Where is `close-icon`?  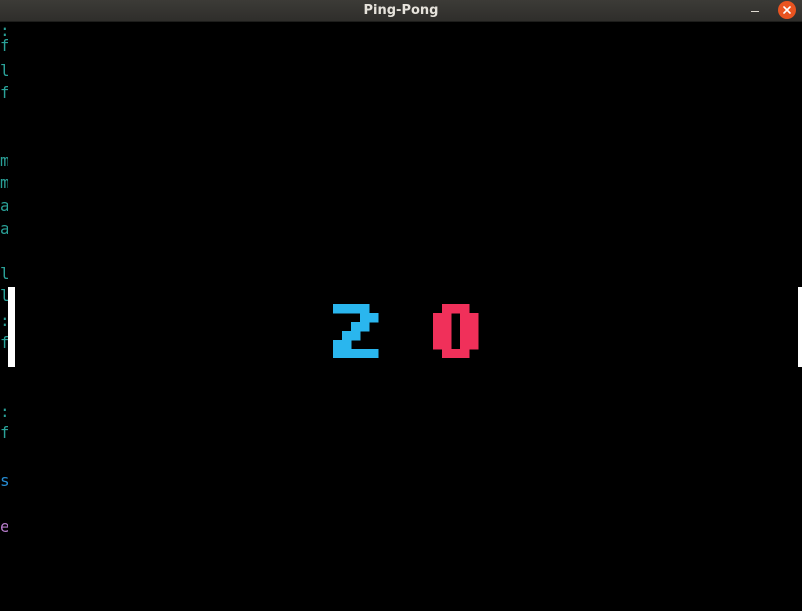 close-icon is located at coordinates (787, 10).